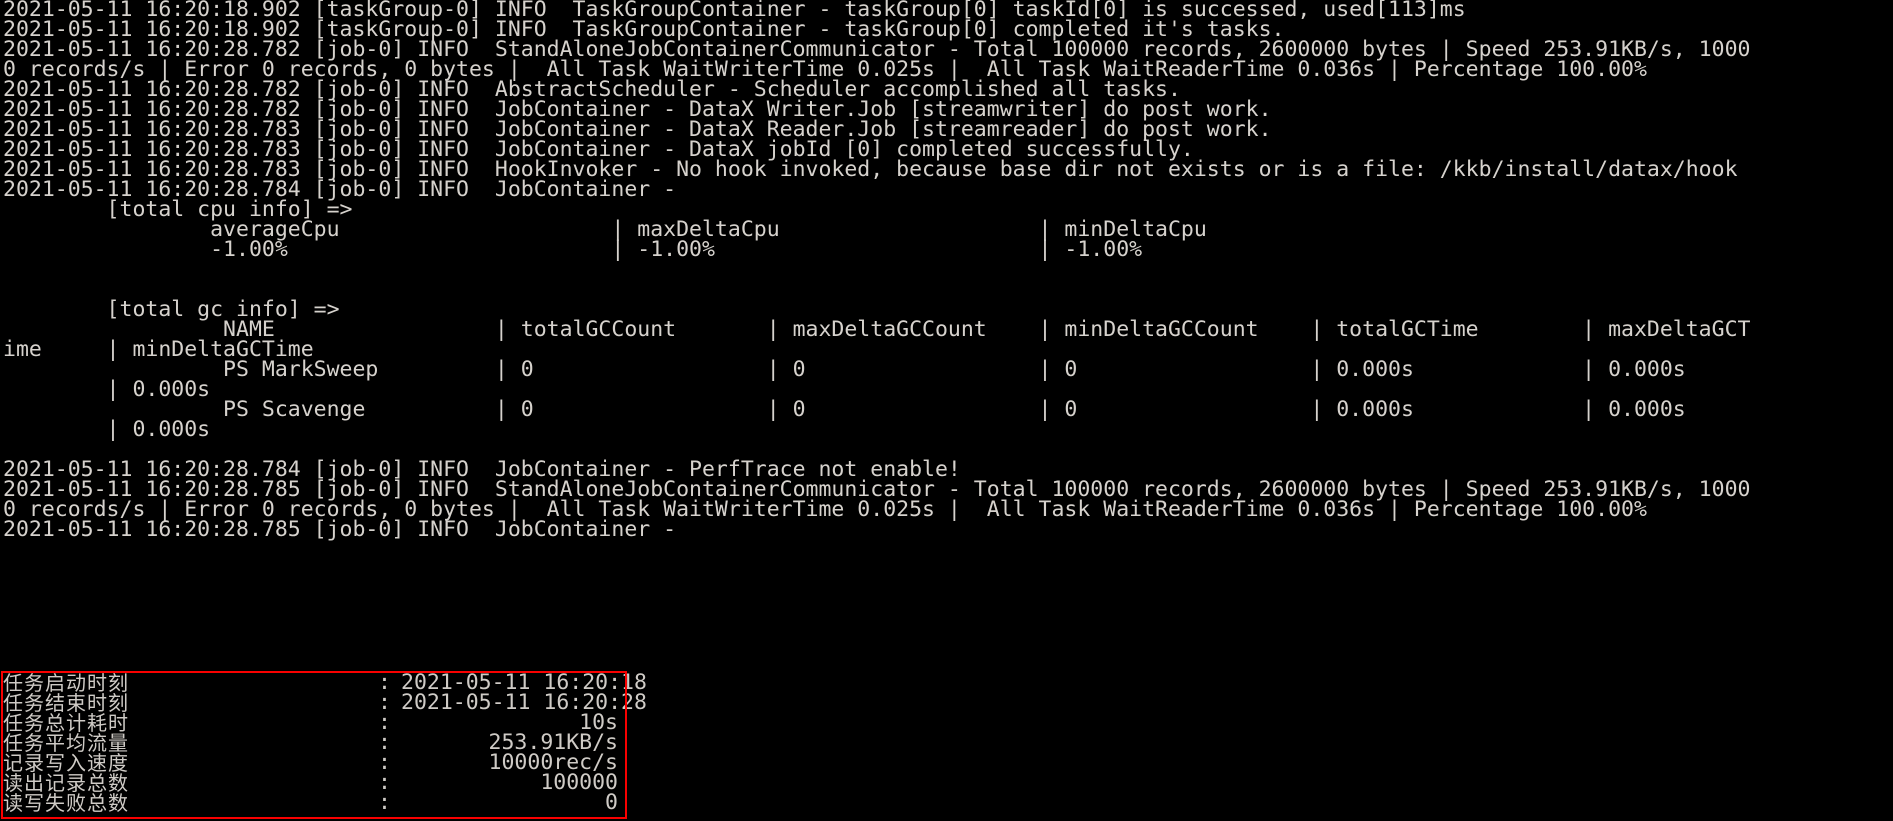 The width and height of the screenshot is (1893, 821). Describe the element at coordinates (325, 703) in the screenshot. I see `summary-row: 任务结束时刻:2021-05-11 16:20:28` at that location.